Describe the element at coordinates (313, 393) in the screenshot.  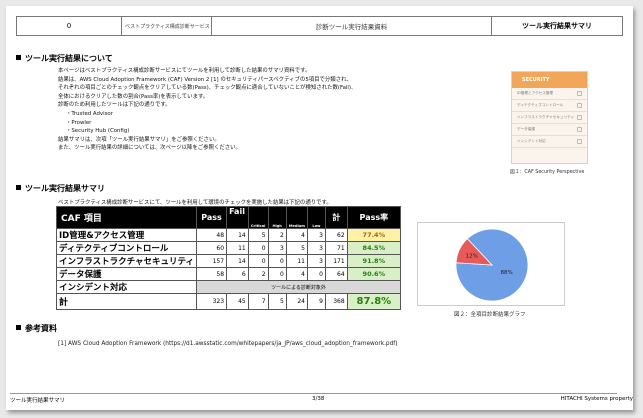
I see `footer-divider` at that location.